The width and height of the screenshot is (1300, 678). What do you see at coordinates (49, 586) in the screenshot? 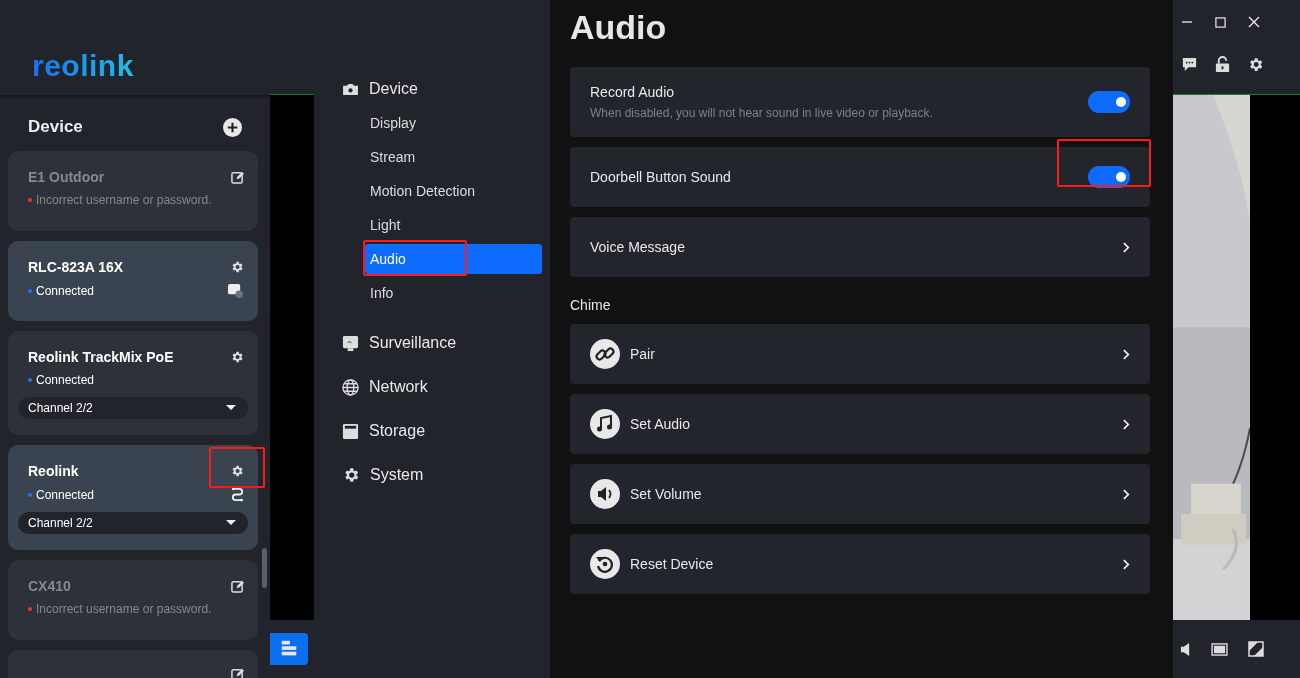
I see `device-name: CX410` at bounding box center [49, 586].